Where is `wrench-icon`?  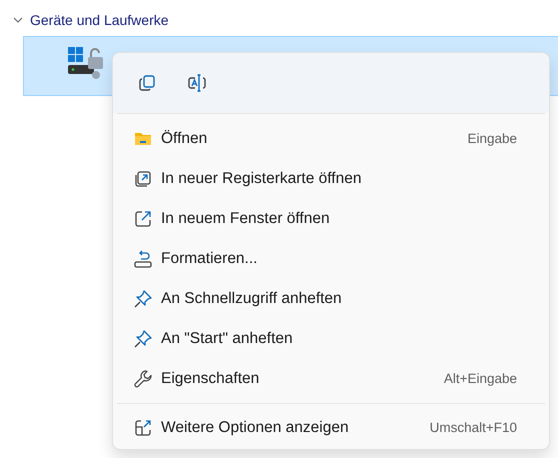
wrench-icon is located at coordinates (143, 379).